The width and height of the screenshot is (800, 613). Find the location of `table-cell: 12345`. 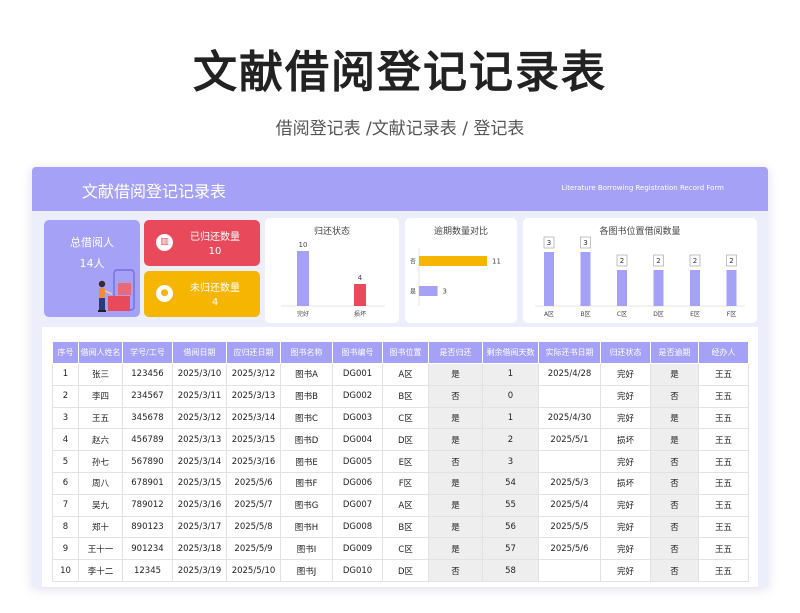

table-cell: 12345 is located at coordinates (147, 570).